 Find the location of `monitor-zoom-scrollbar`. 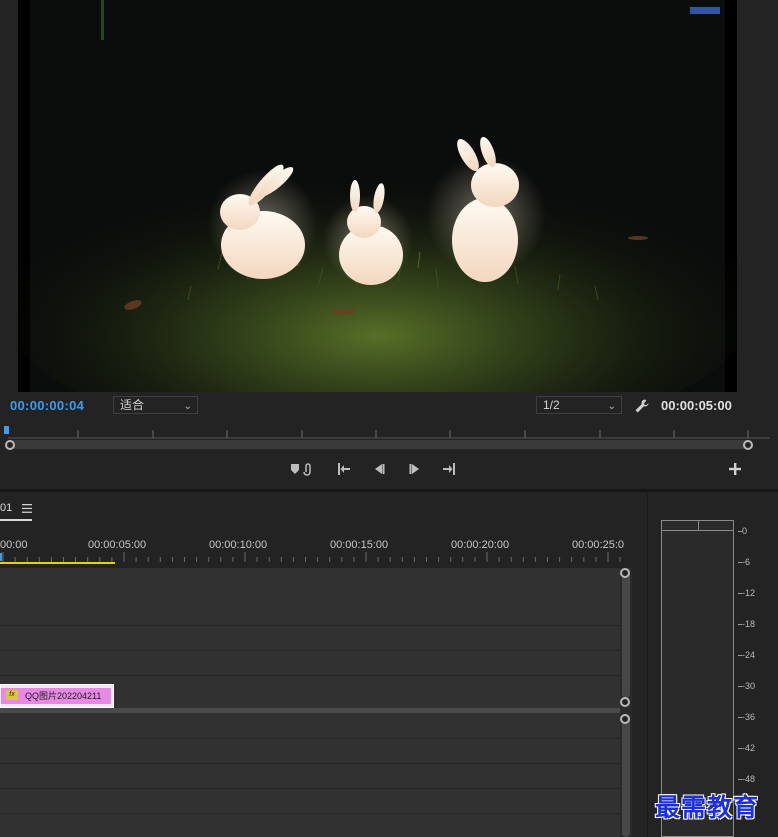

monitor-zoom-scrollbar is located at coordinates (379, 444).